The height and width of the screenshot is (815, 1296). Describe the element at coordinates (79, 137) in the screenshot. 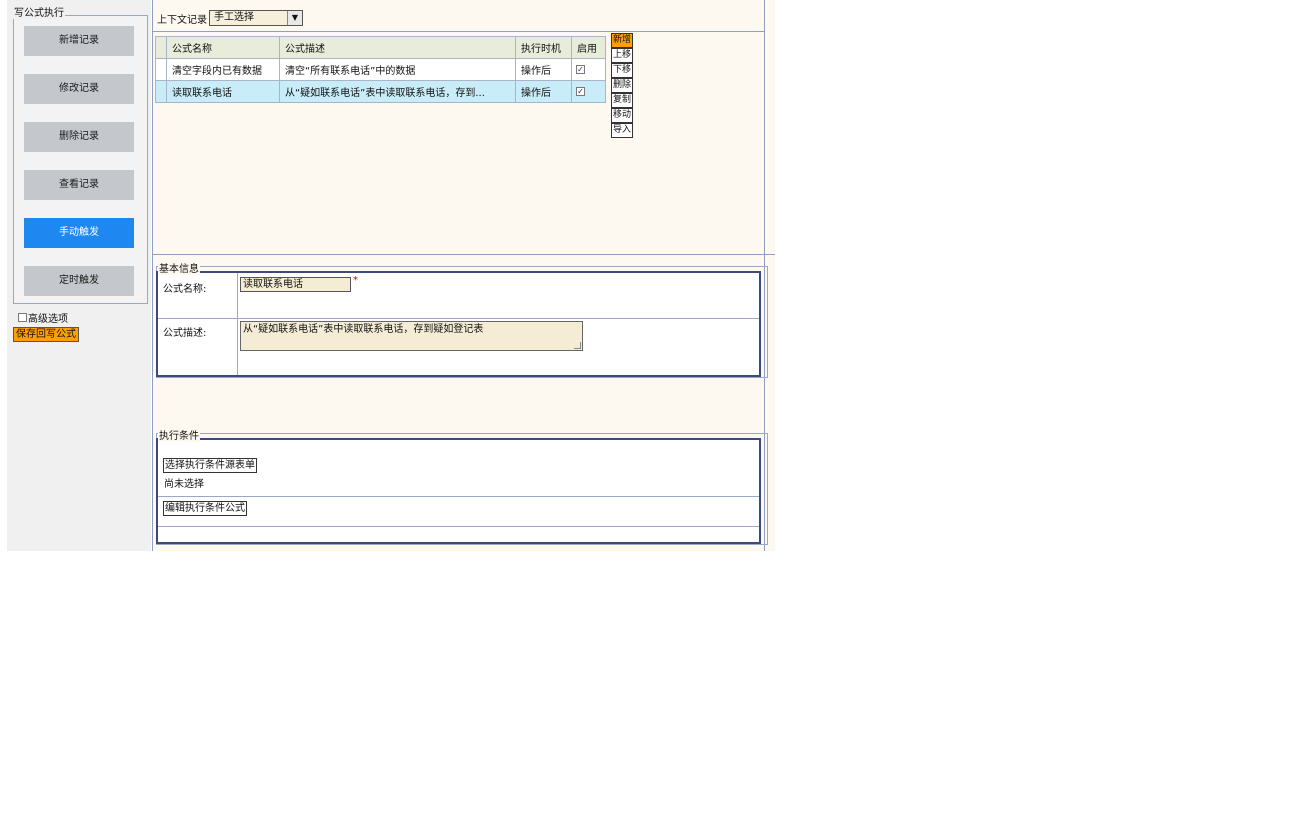

I see `trigger-delete-record-button: 删除记录` at that location.